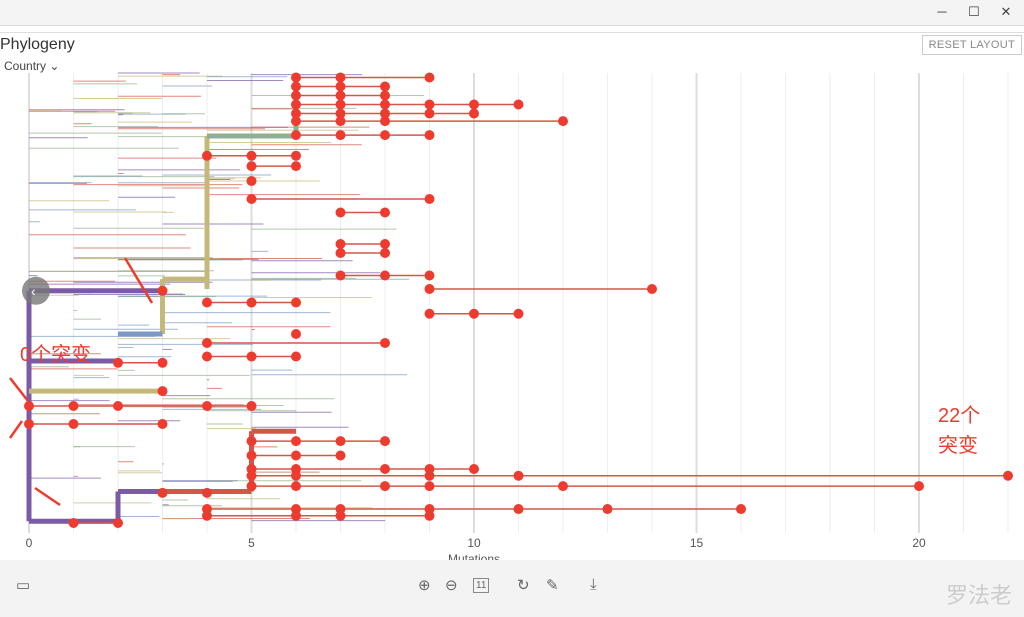 Image resolution: width=1024 pixels, height=617 pixels. Describe the element at coordinates (451, 585) in the screenshot. I see `zoom-out-icon: ⊖` at that location.